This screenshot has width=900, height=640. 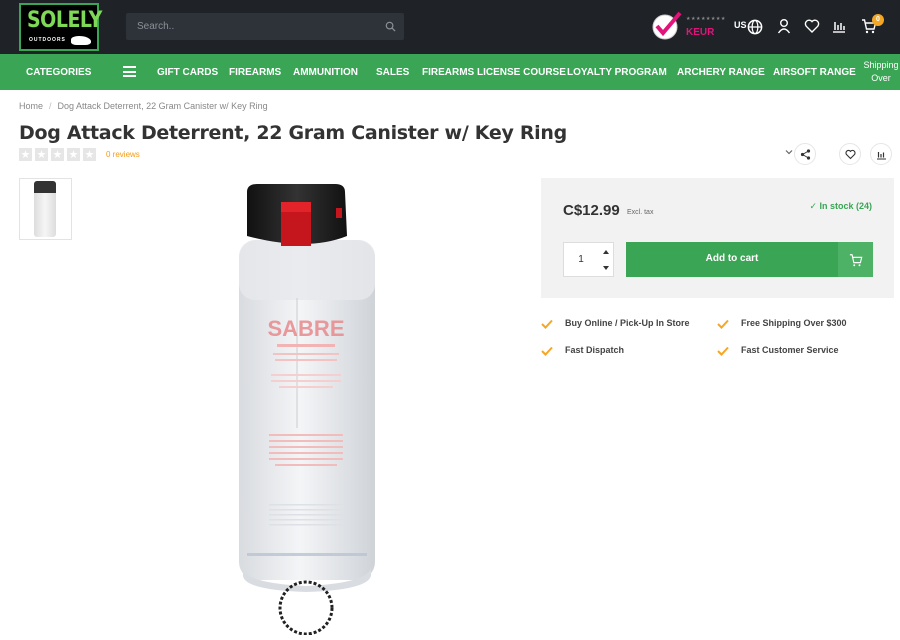 What do you see at coordinates (878, 20) in the screenshot?
I see `cart-count-badge: 0` at bounding box center [878, 20].